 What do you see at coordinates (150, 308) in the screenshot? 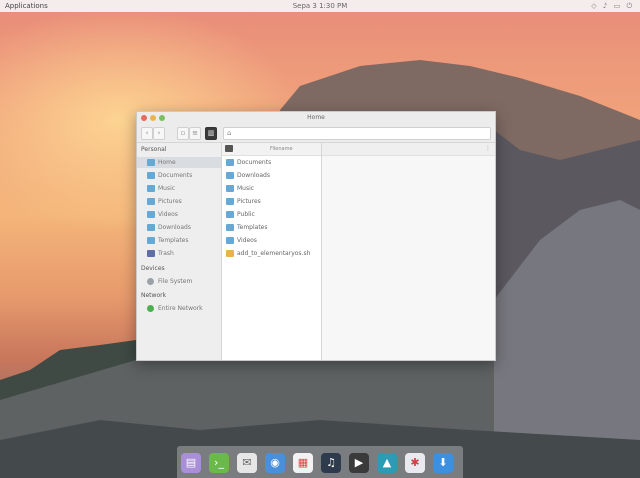
I see `network-icon` at bounding box center [150, 308].